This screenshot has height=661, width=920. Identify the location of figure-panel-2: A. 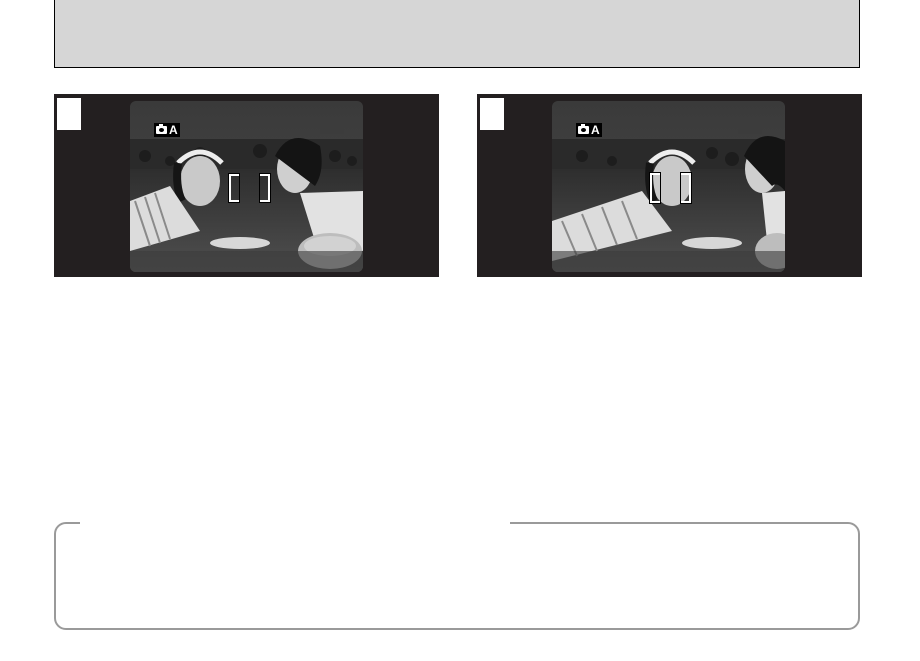
(669, 185).